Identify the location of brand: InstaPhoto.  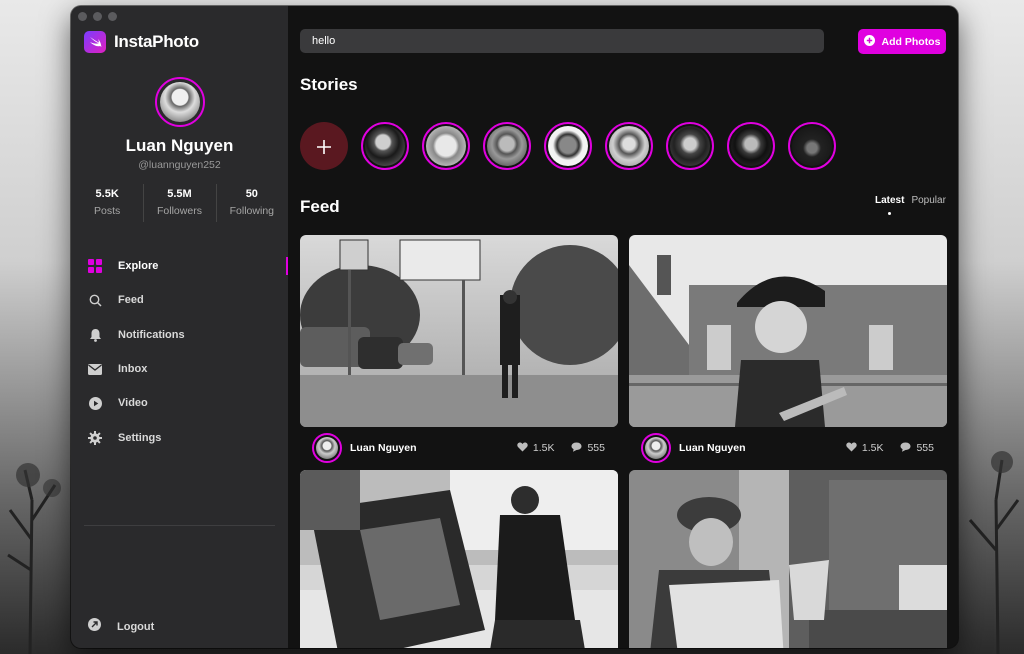
(141, 42).